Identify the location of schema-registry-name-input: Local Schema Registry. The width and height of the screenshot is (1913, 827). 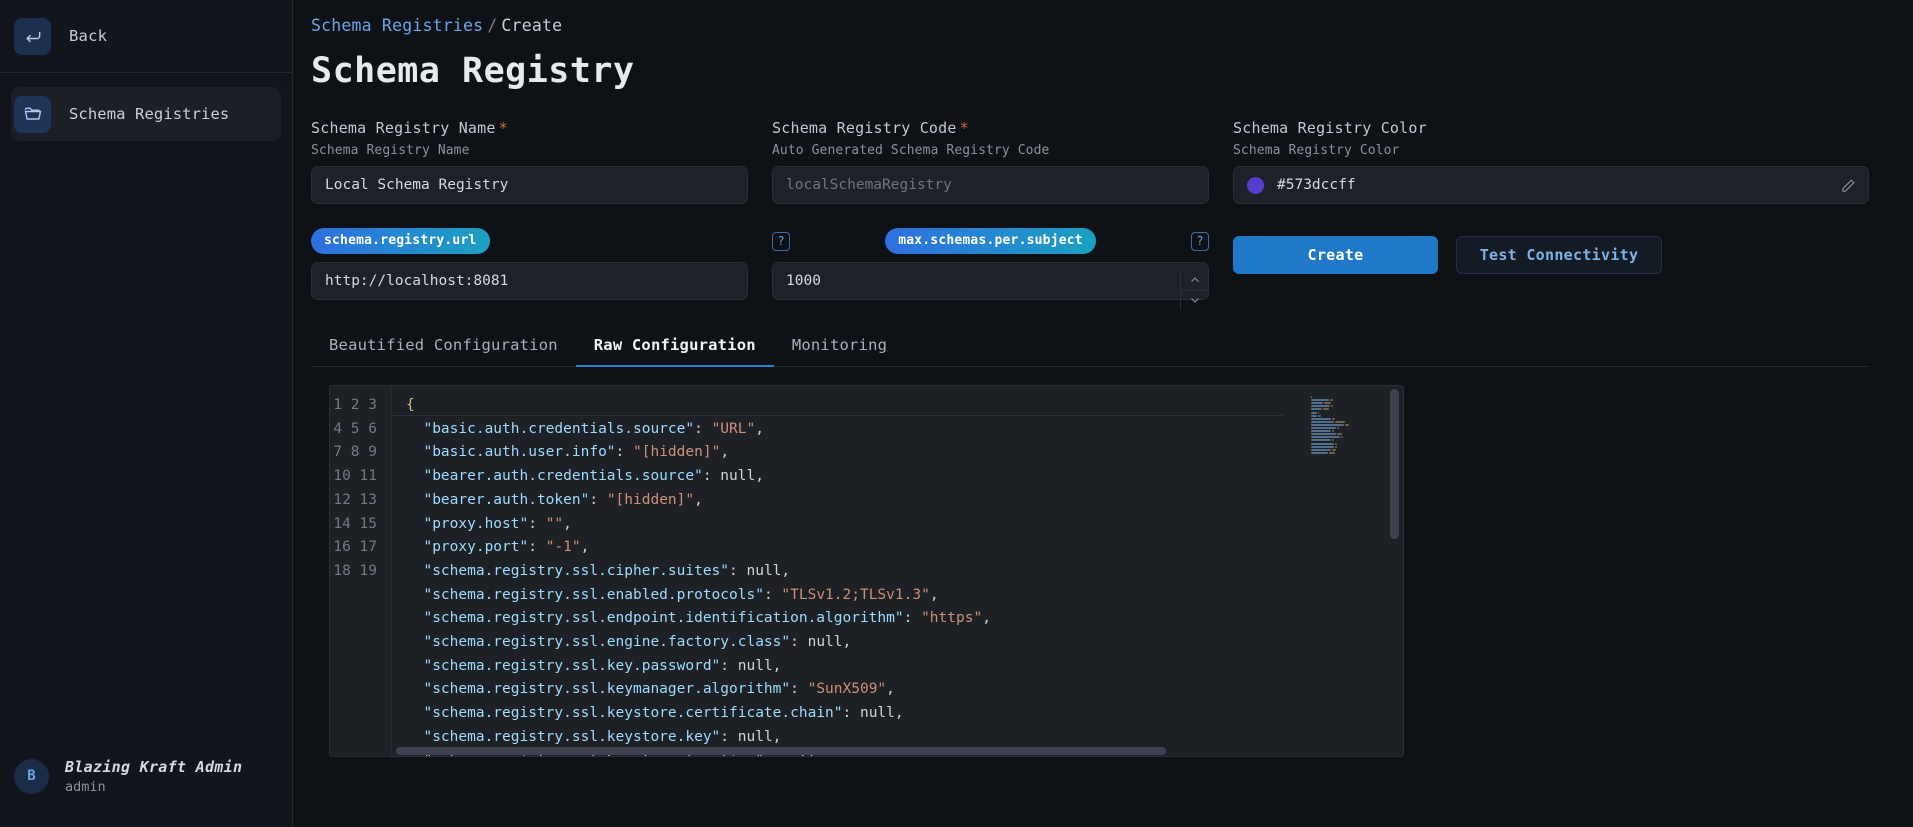
(529, 185).